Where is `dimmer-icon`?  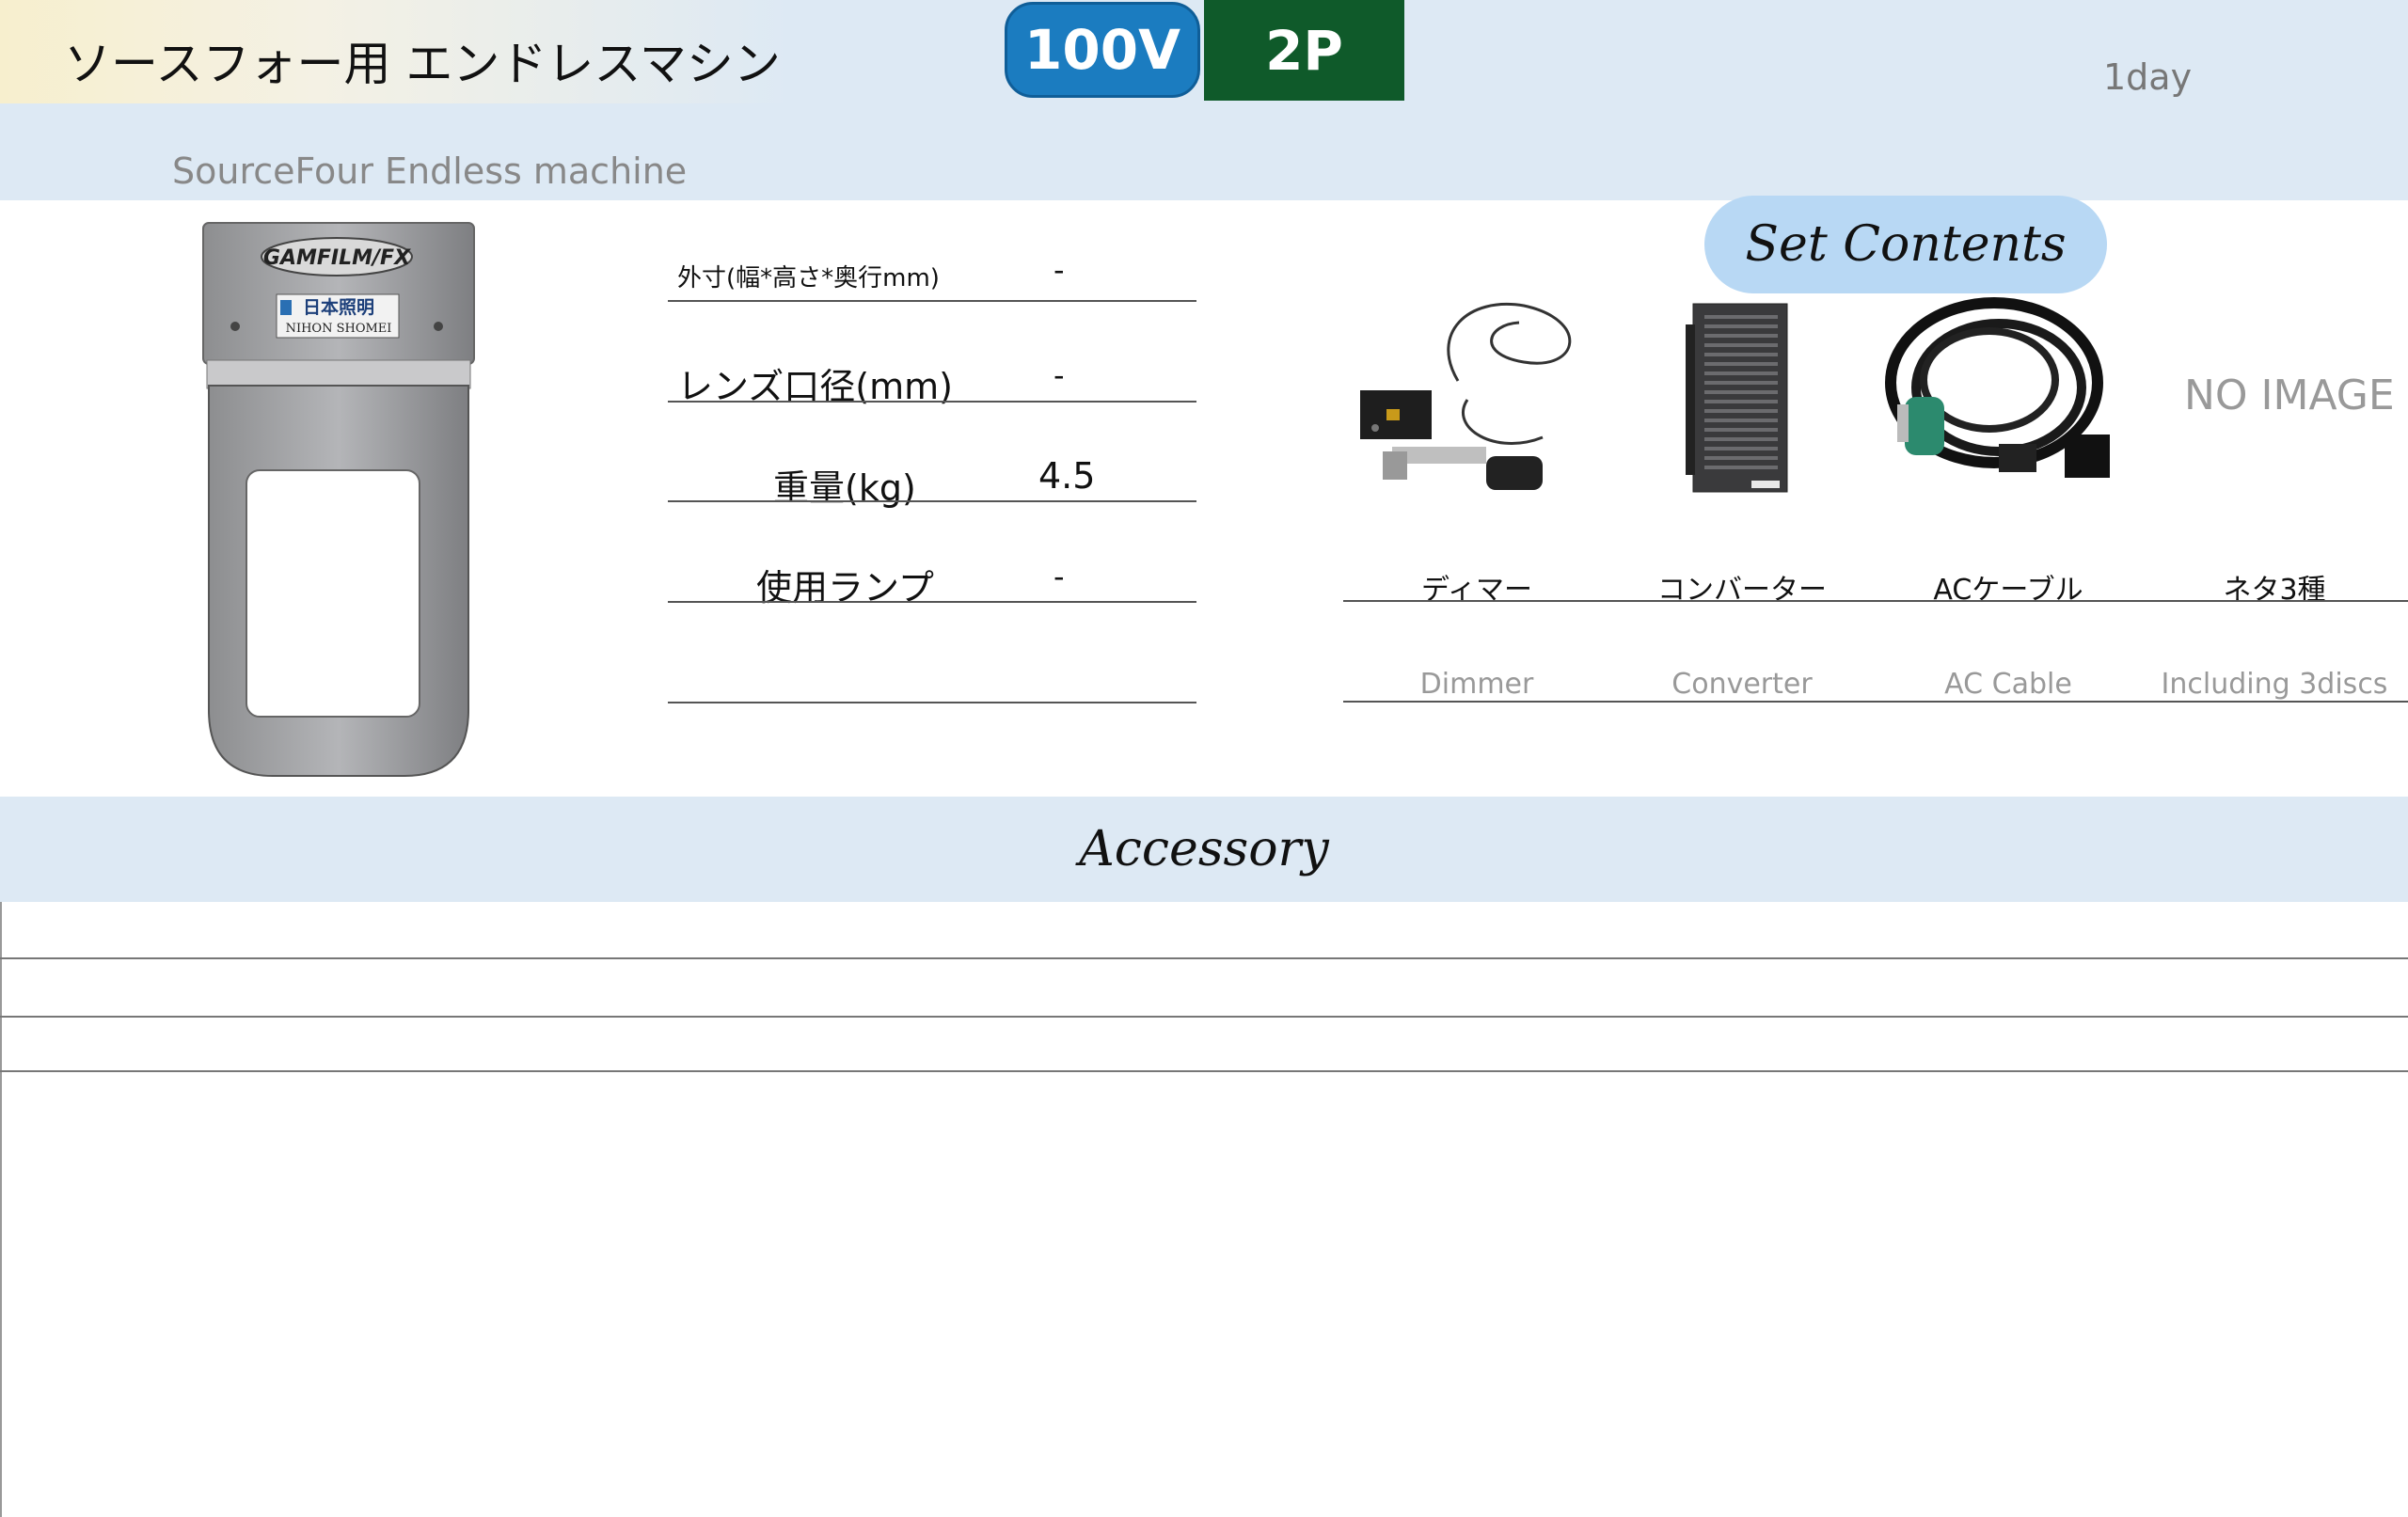 dimmer-icon is located at coordinates (1466, 396).